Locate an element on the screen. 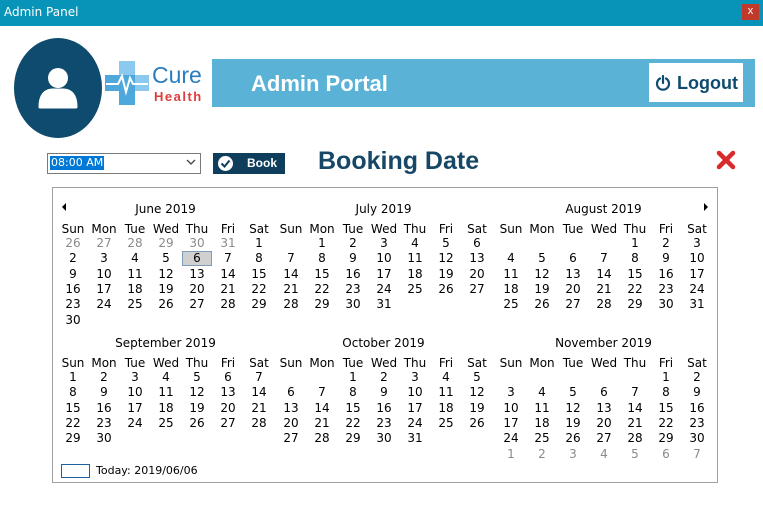 Image resolution: width=763 pixels, height=506 pixels. window-close-button: x is located at coordinates (750, 12).